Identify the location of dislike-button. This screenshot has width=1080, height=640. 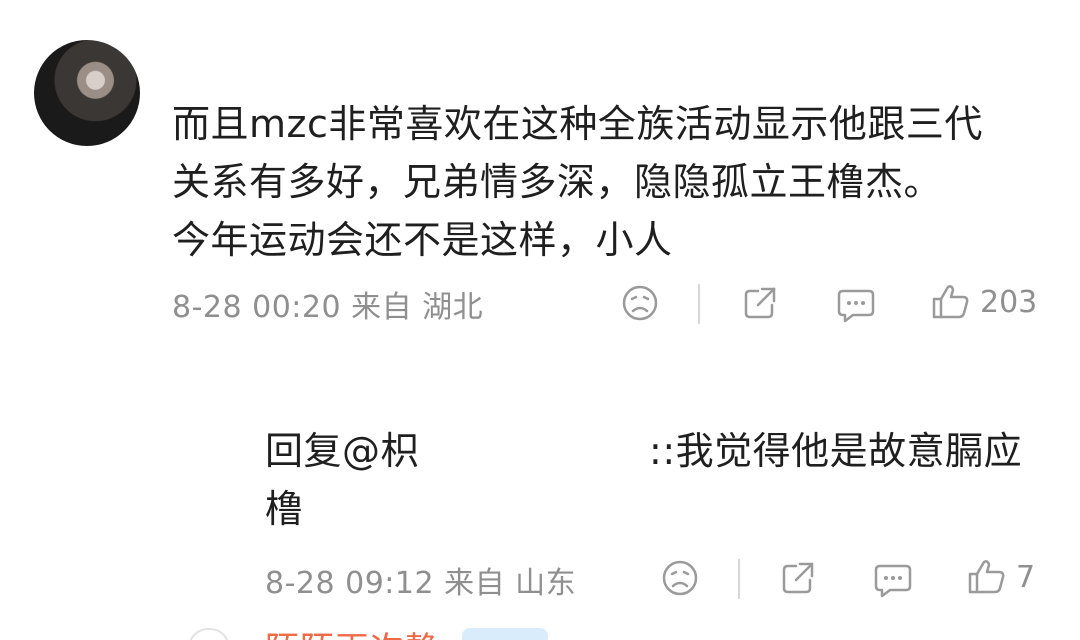
(640, 303).